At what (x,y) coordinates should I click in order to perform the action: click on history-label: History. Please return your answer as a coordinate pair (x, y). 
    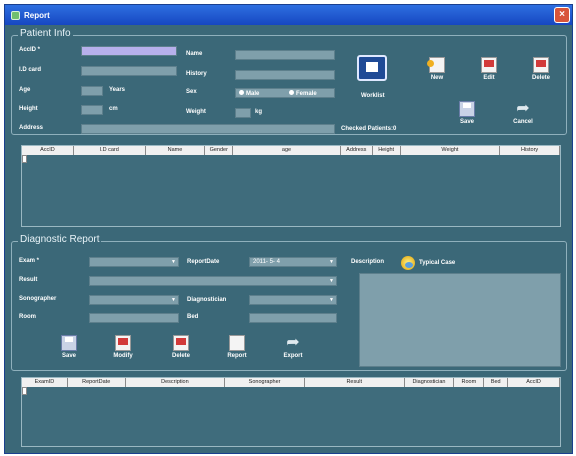
    Looking at the image, I should click on (196, 74).